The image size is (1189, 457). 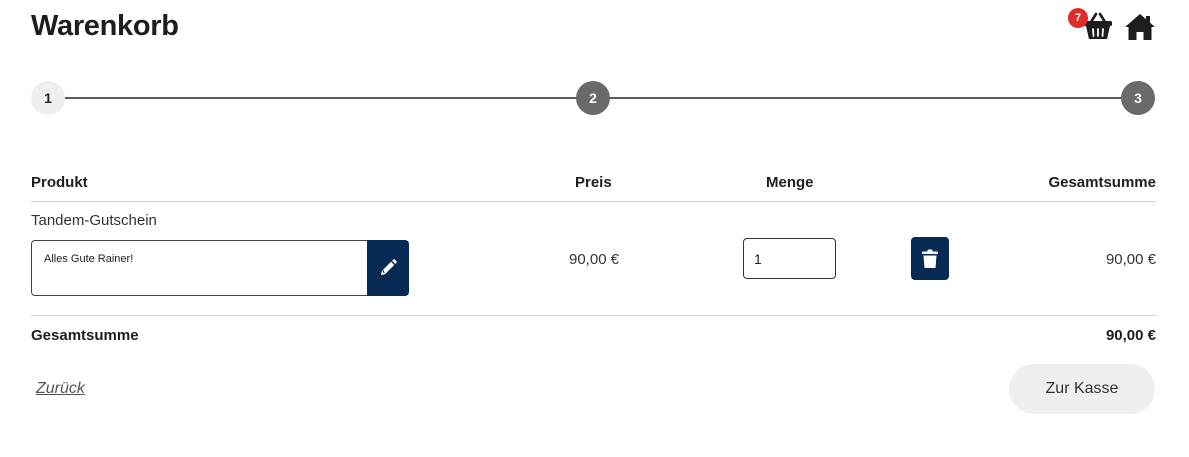 I want to click on quantity-input, so click(x=789, y=258).